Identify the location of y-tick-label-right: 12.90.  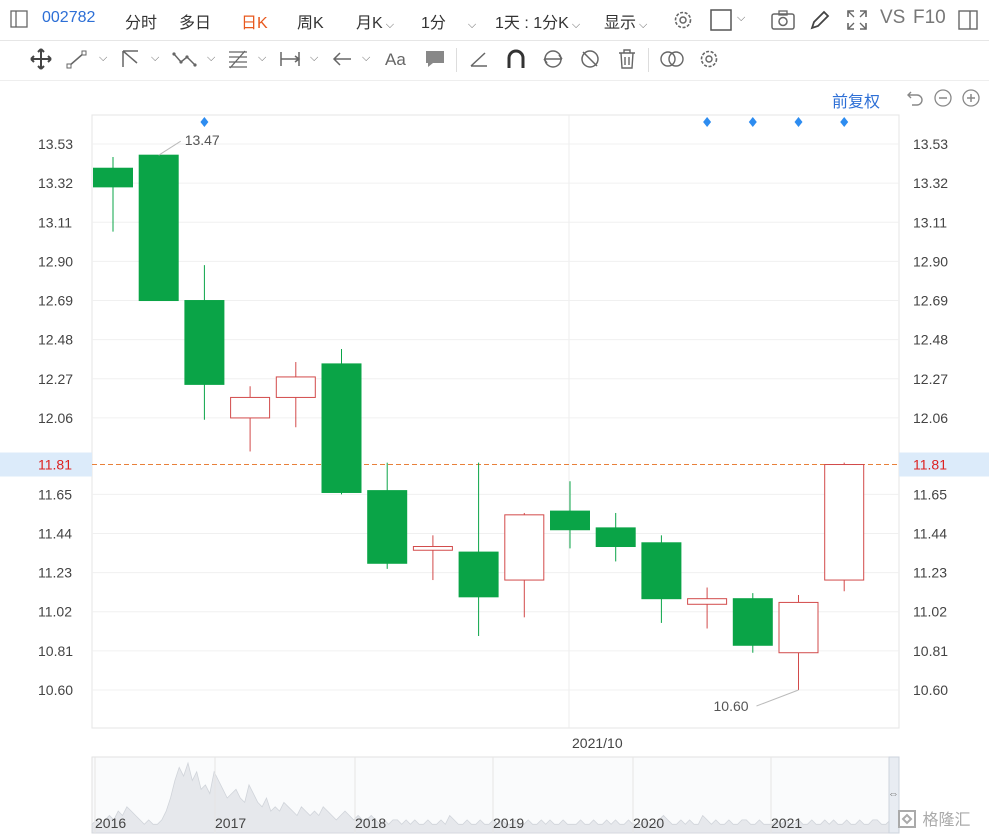
(930, 261).